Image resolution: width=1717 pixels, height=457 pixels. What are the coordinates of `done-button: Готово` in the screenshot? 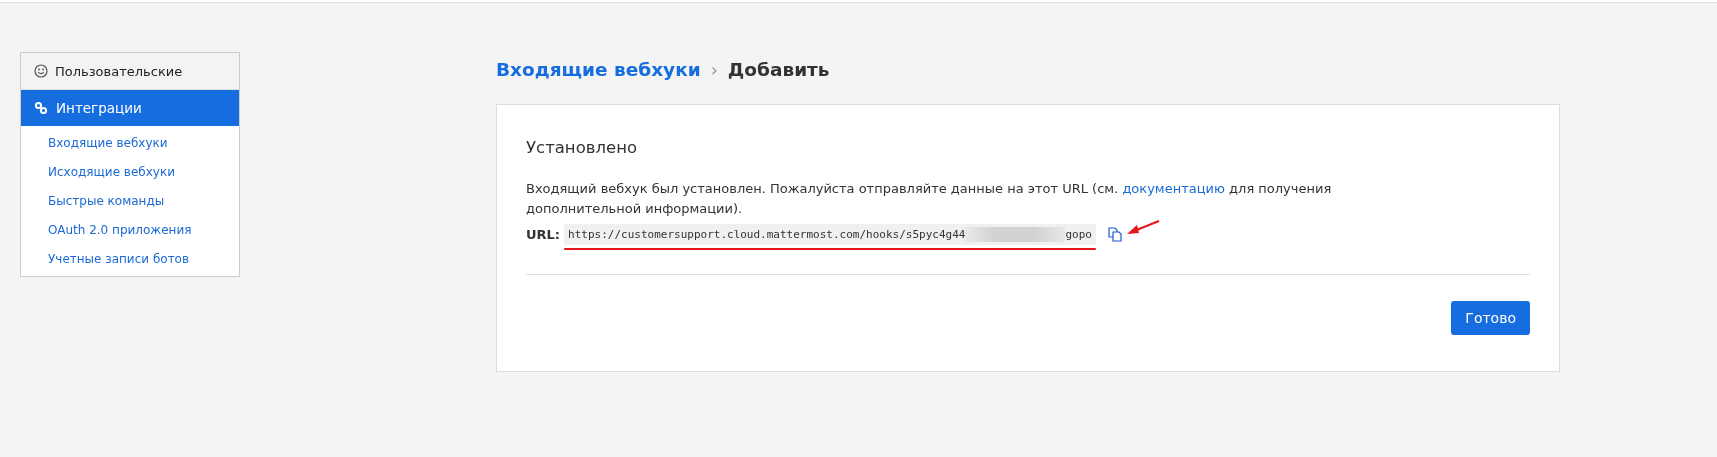 It's located at (1490, 318).